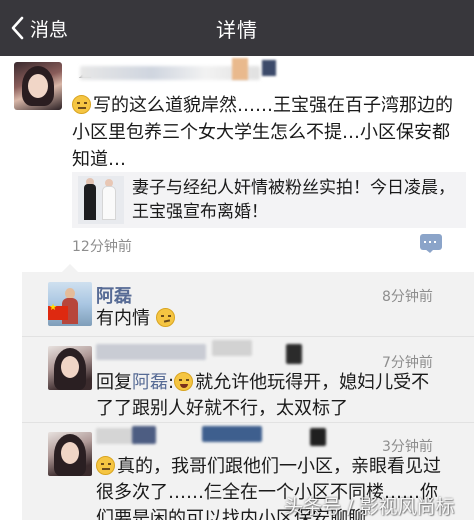  What do you see at coordinates (263, 395) in the screenshot?
I see `comment-text: 回复阿磊: 就允许他玩得开，媳妇儿受不了了跟别人好就不行，太双标了` at bounding box center [263, 395].